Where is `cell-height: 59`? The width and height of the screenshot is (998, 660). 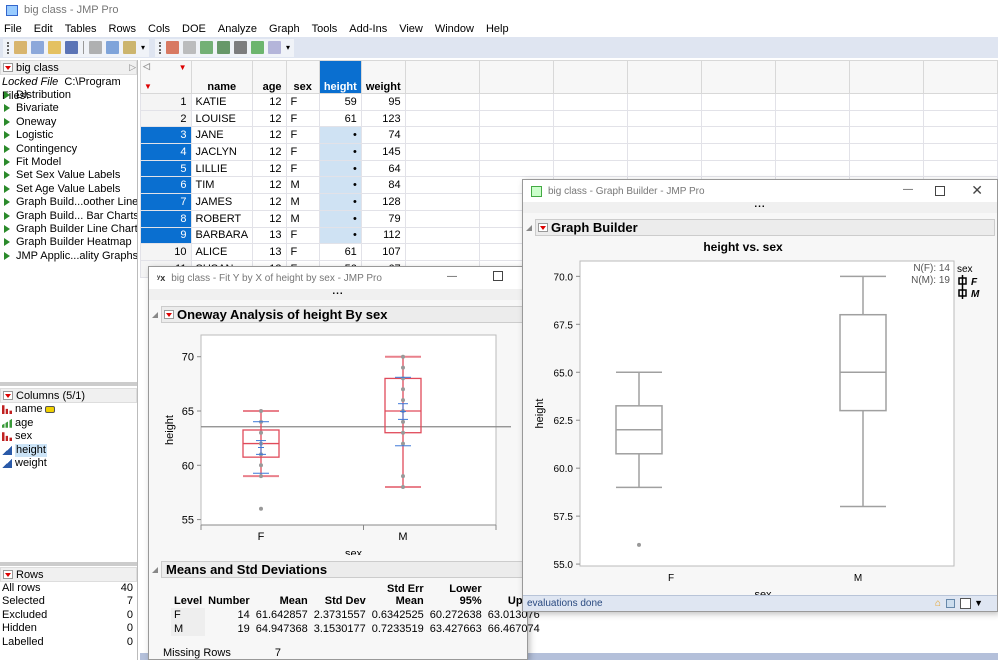
cell-height: 59 is located at coordinates (340, 102).